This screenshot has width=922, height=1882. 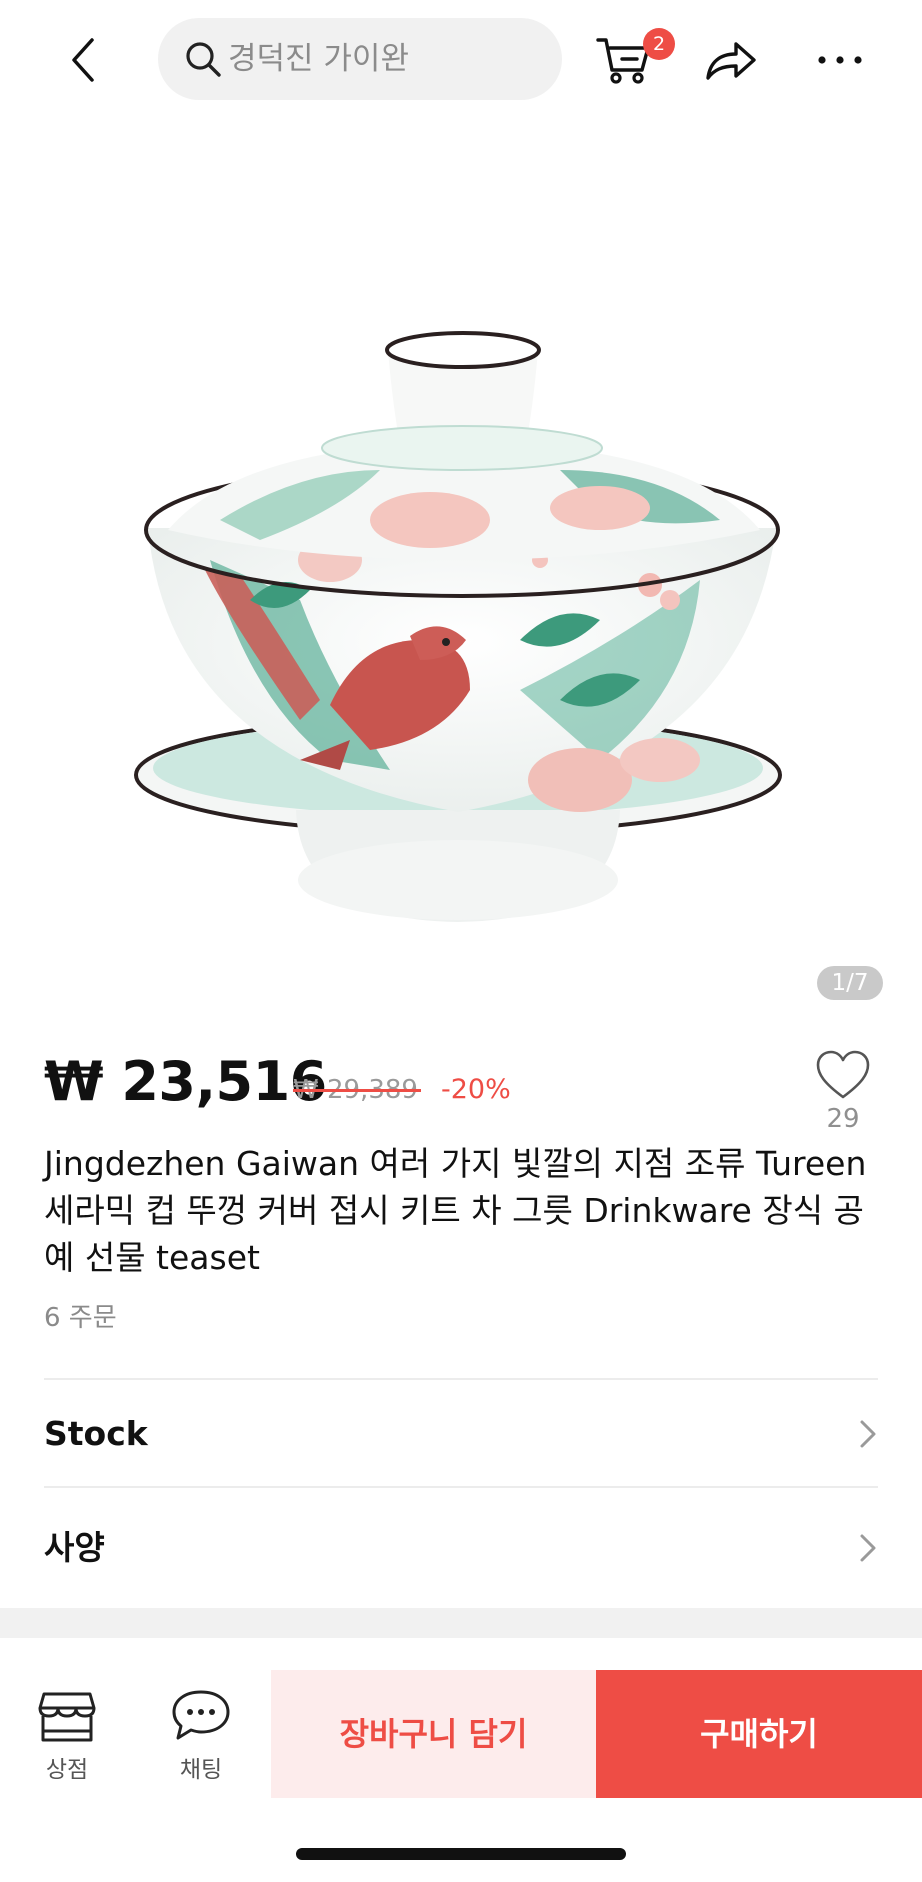 I want to click on more-options-button, so click(x=840, y=60).